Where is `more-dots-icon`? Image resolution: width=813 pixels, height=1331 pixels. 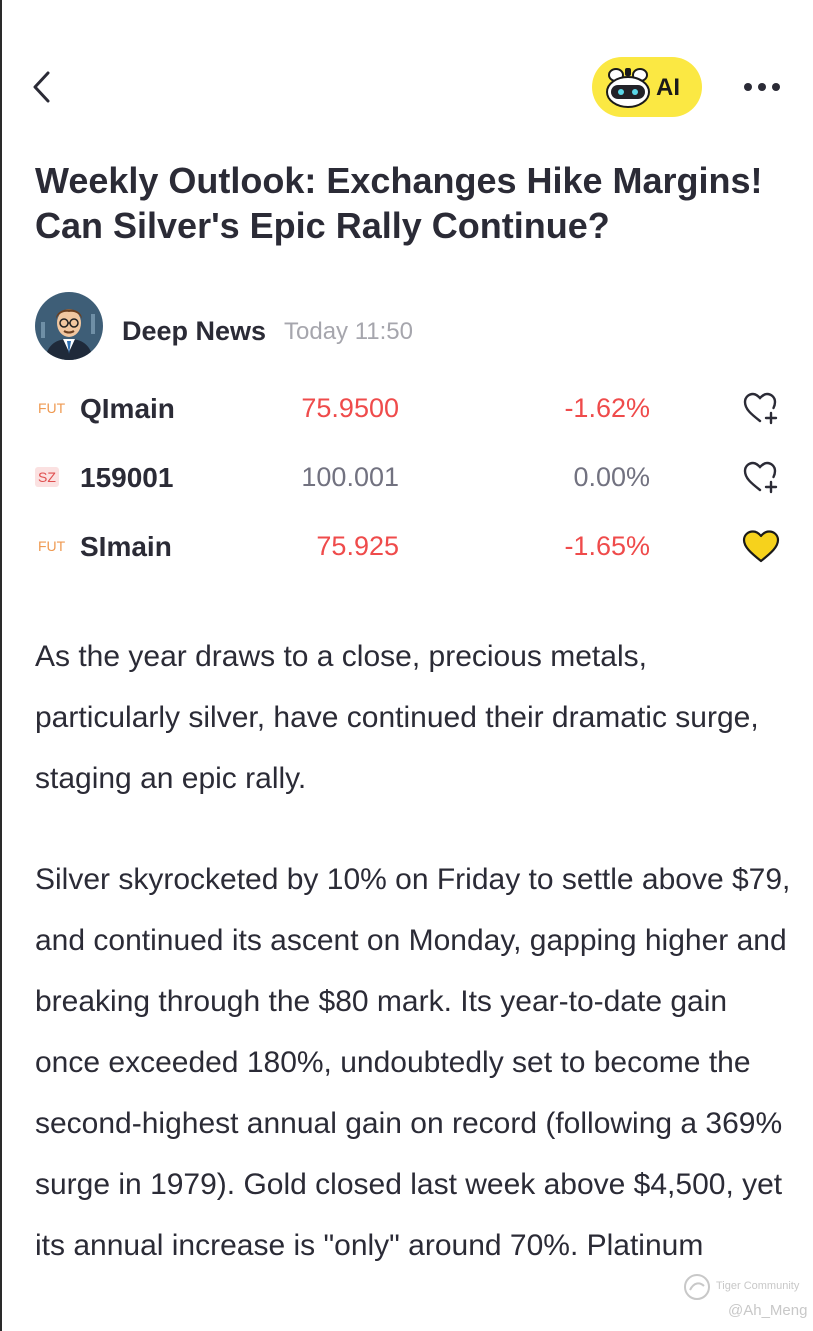 more-dots-icon is located at coordinates (762, 87).